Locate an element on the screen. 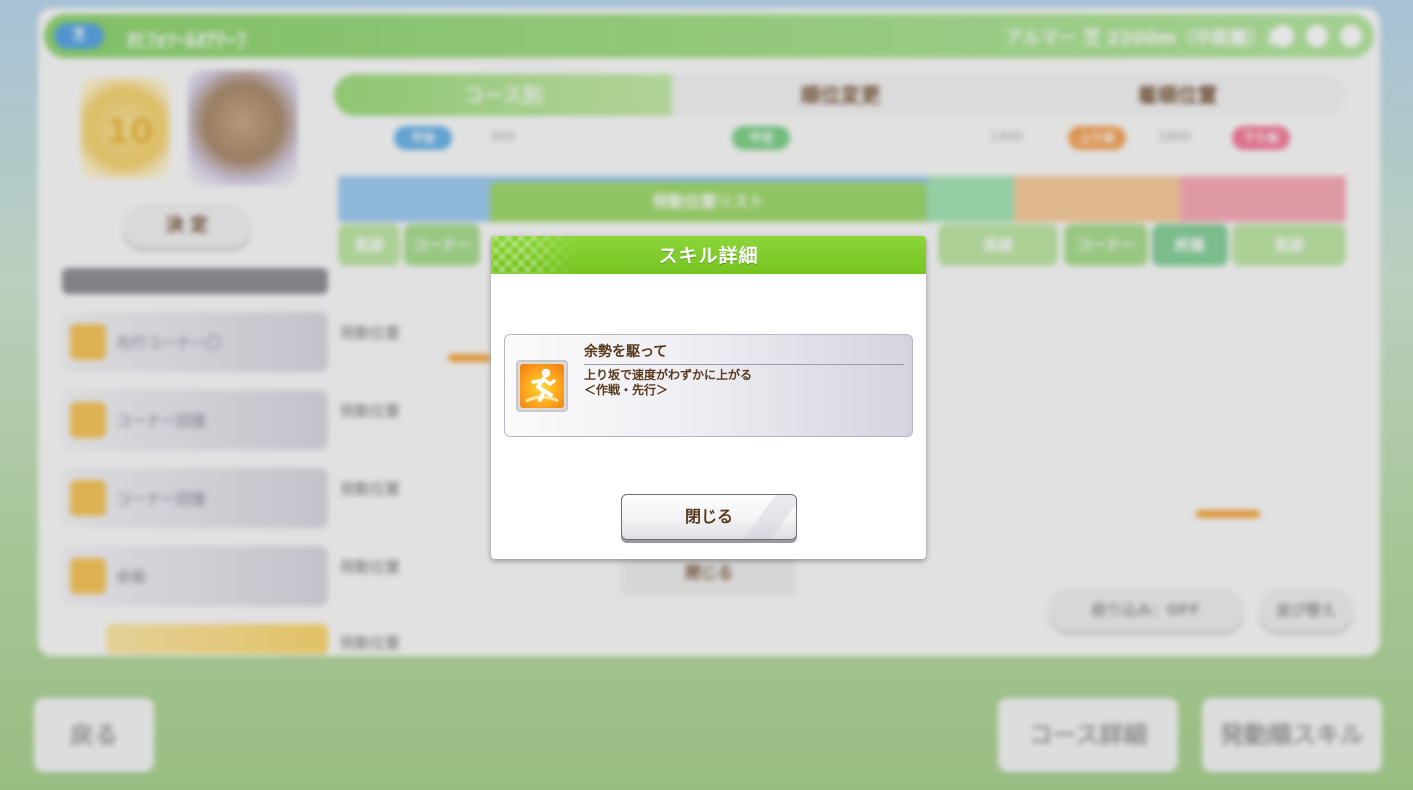 Image resolution: width=1413 pixels, height=790 pixels. close-button-label: 閉じる is located at coordinates (708, 516).